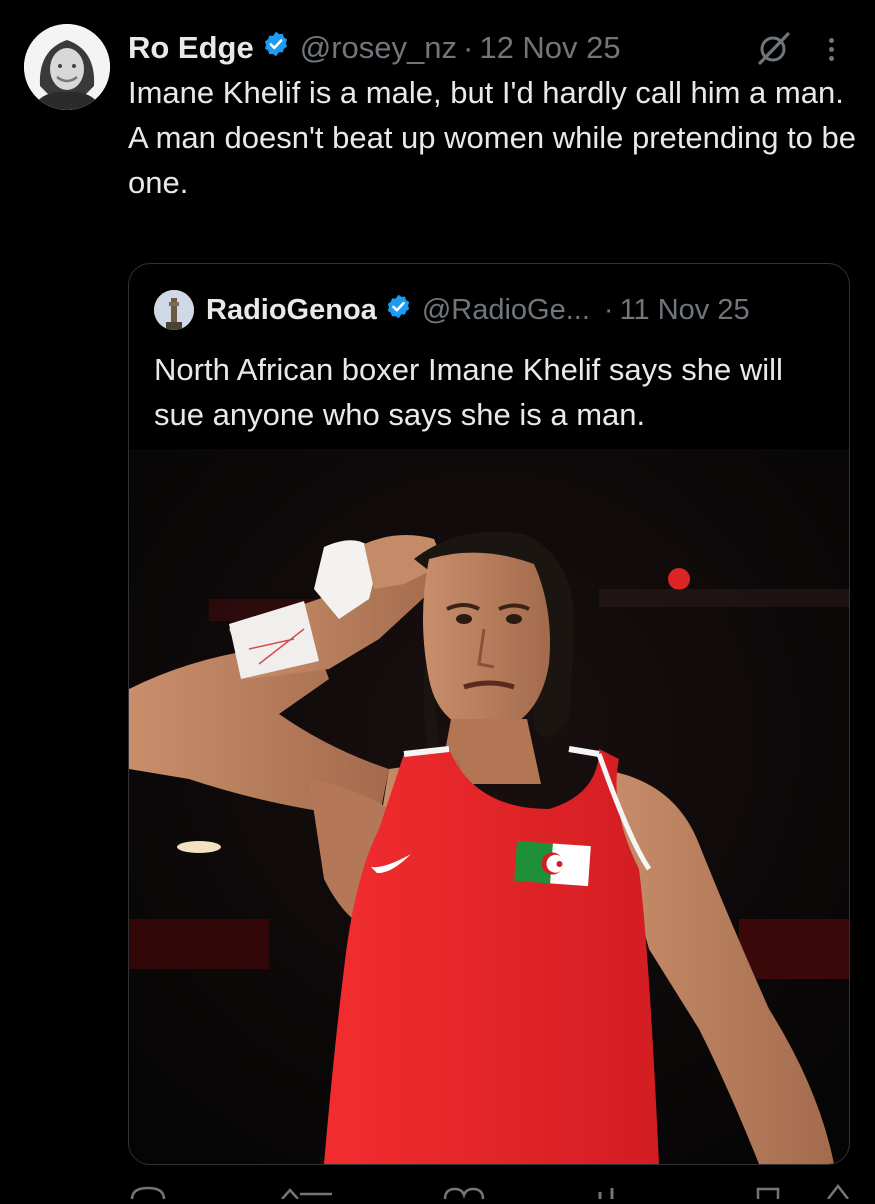  What do you see at coordinates (174, 310) in the screenshot?
I see `quoted-author-avatar` at bounding box center [174, 310].